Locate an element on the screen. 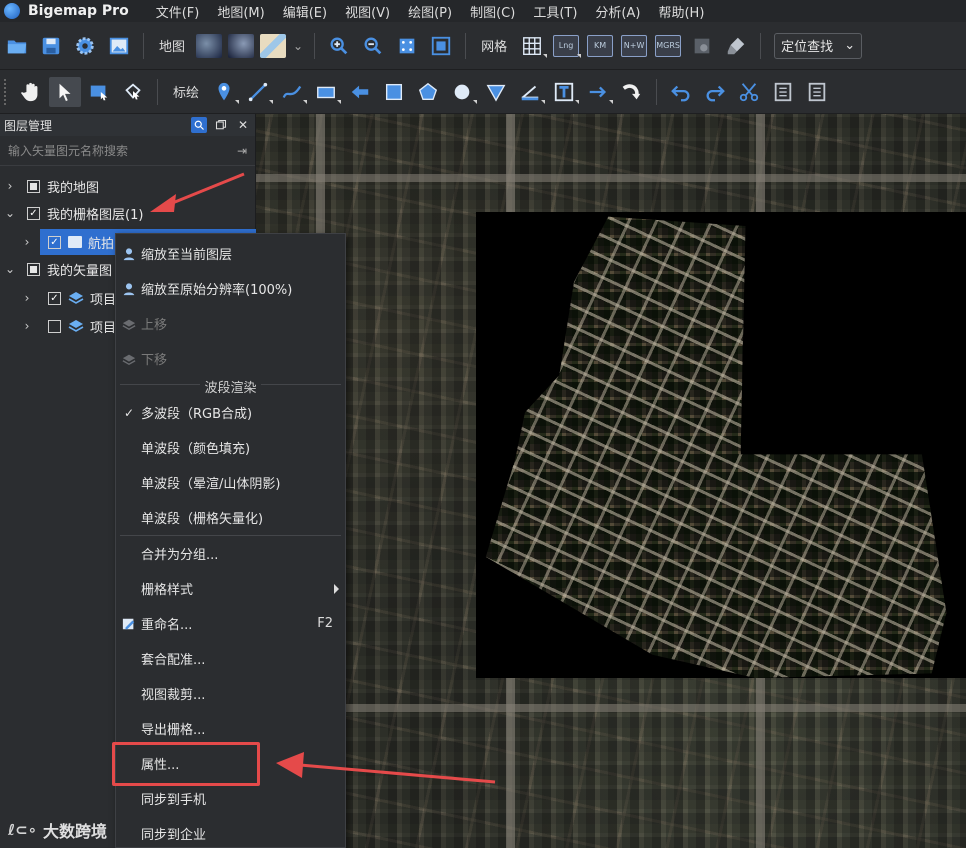 Image resolution: width=966 pixels, height=848 pixels. attribute-icon is located at coordinates (783, 92).